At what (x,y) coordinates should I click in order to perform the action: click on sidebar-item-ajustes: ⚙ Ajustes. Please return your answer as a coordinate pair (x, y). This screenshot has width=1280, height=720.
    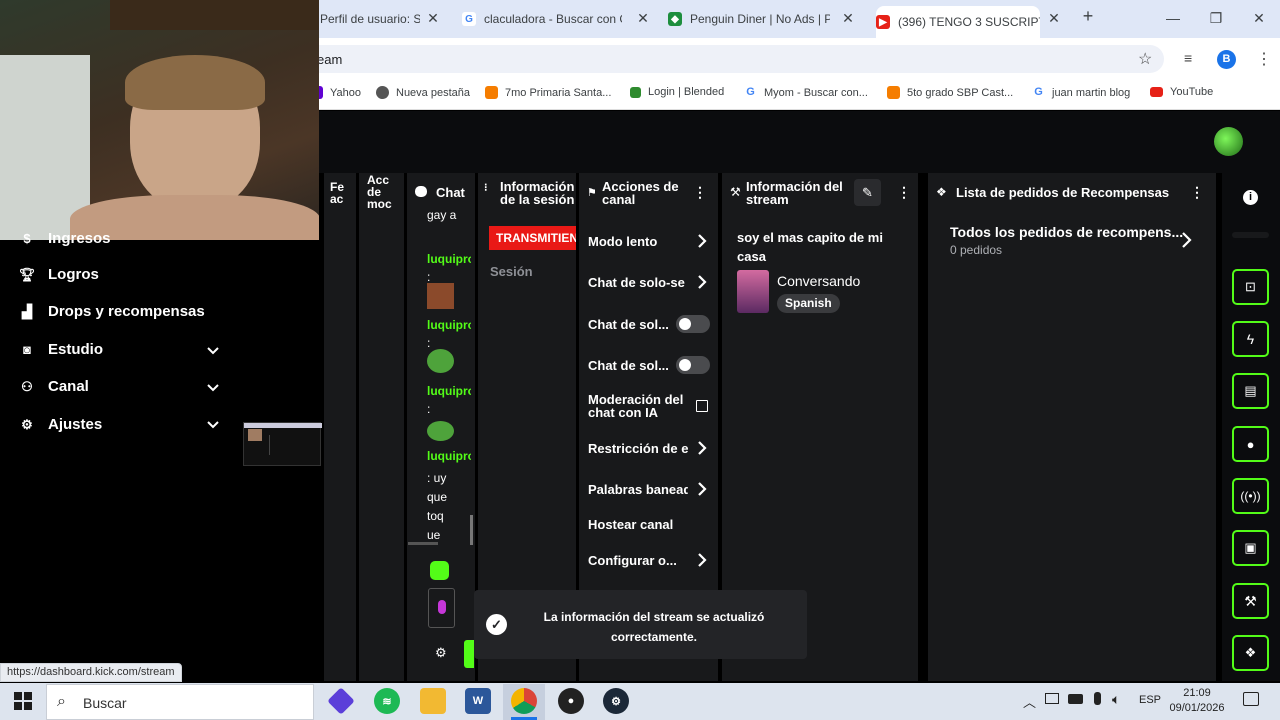
    Looking at the image, I should click on (60, 424).